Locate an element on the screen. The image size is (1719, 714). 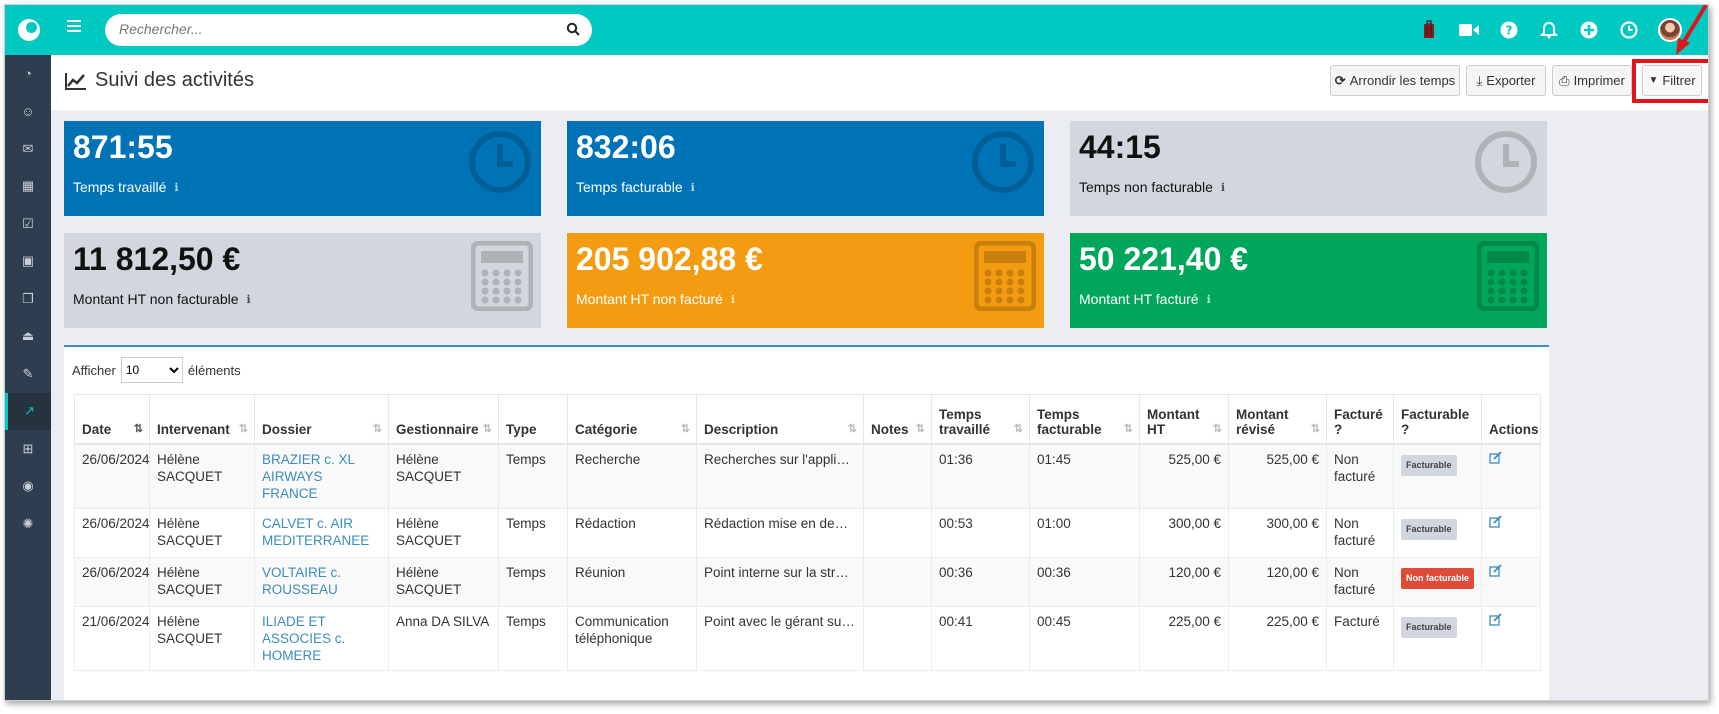
status-badge: Facturable is located at coordinates (1429, 627).